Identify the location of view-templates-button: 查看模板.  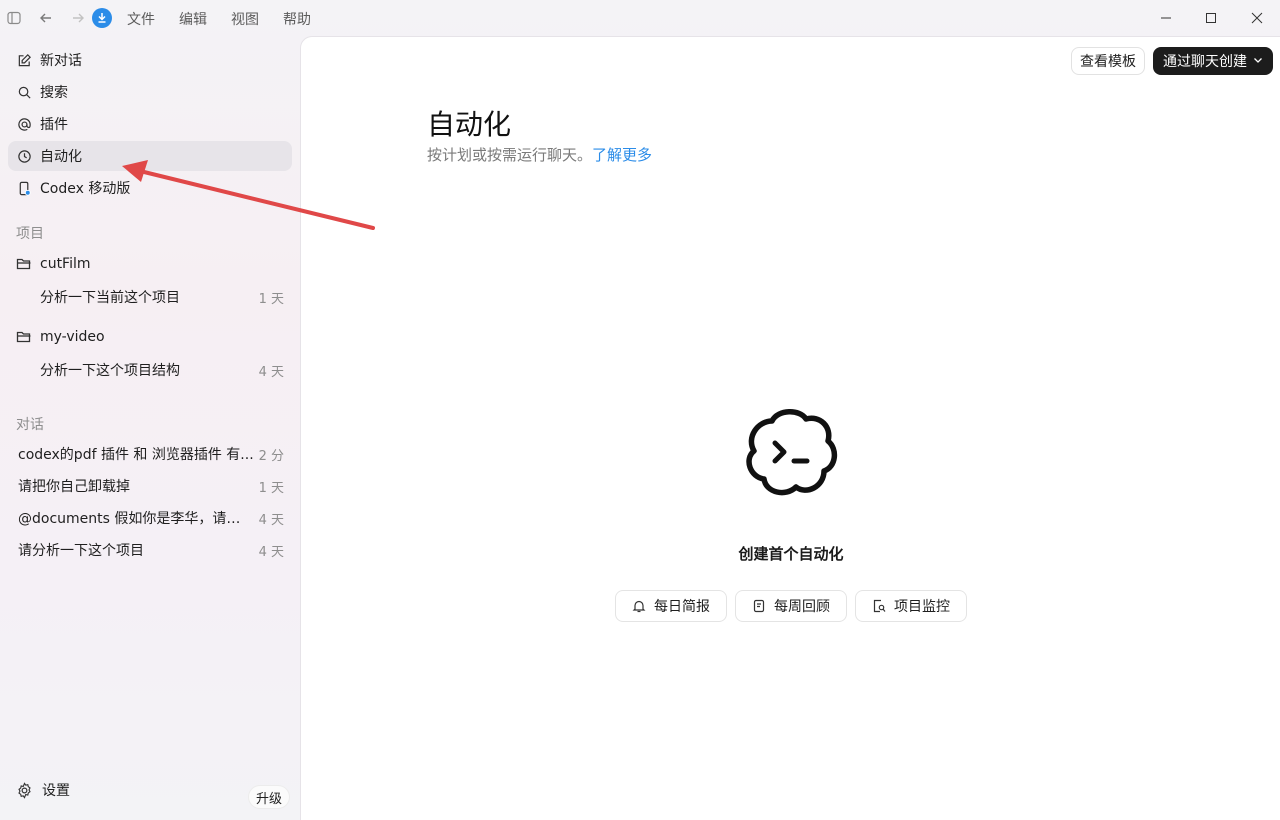
(1108, 61).